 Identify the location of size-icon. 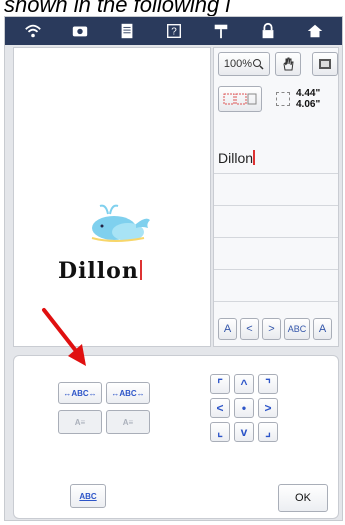
(283, 99).